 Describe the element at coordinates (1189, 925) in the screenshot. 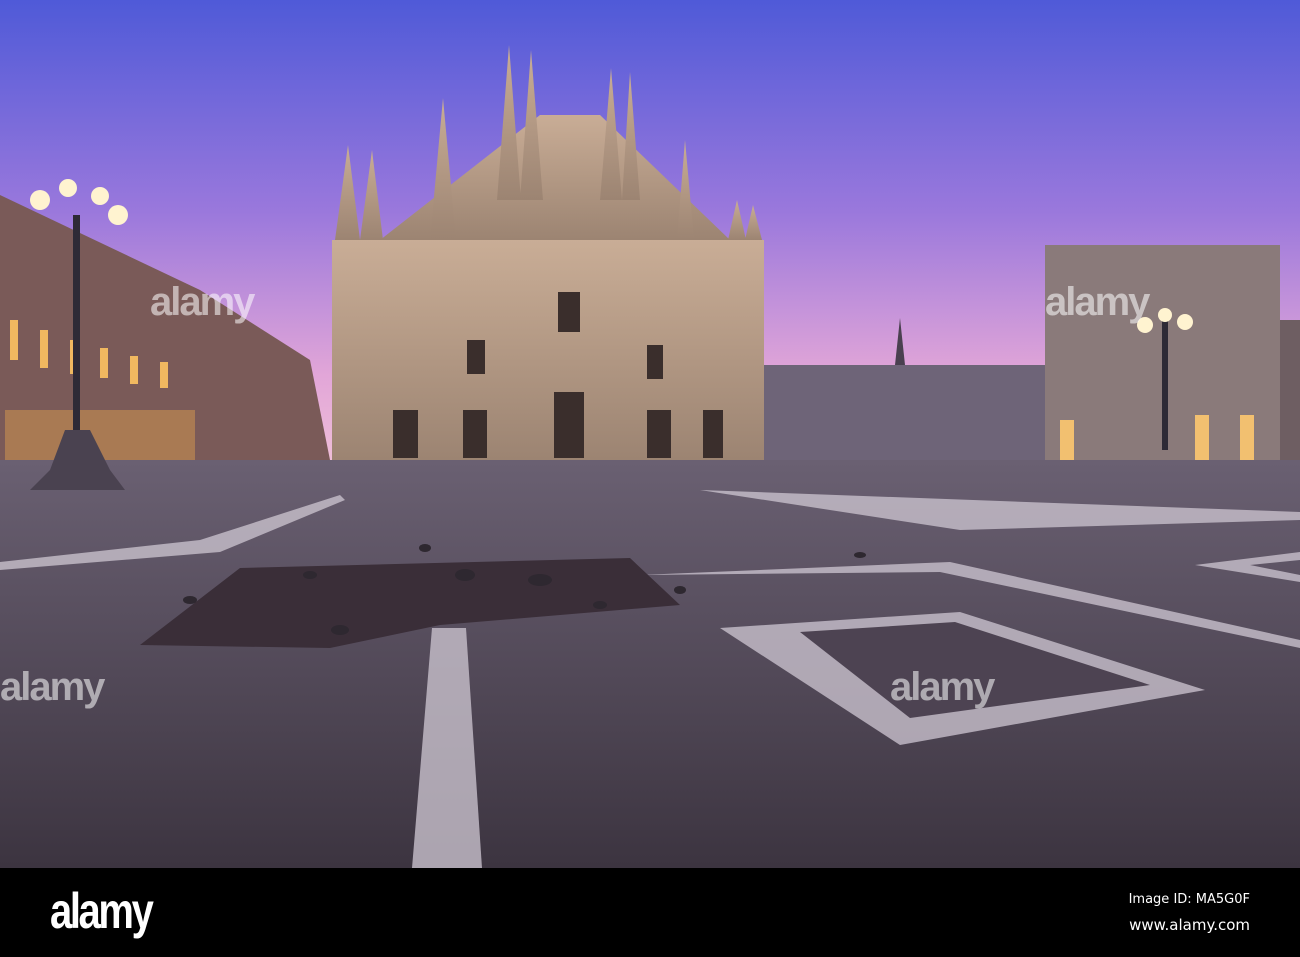

I see `website-link: www.alamy.com` at that location.